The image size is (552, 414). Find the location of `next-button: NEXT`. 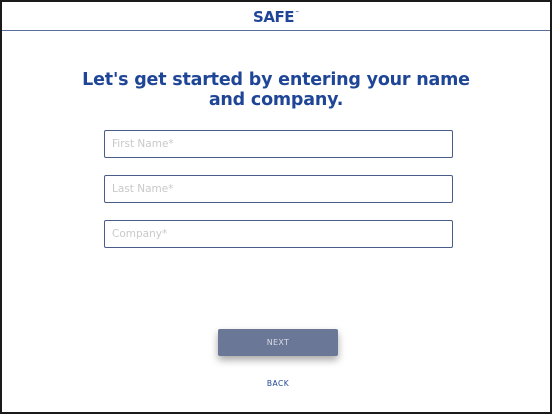

next-button: NEXT is located at coordinates (278, 342).